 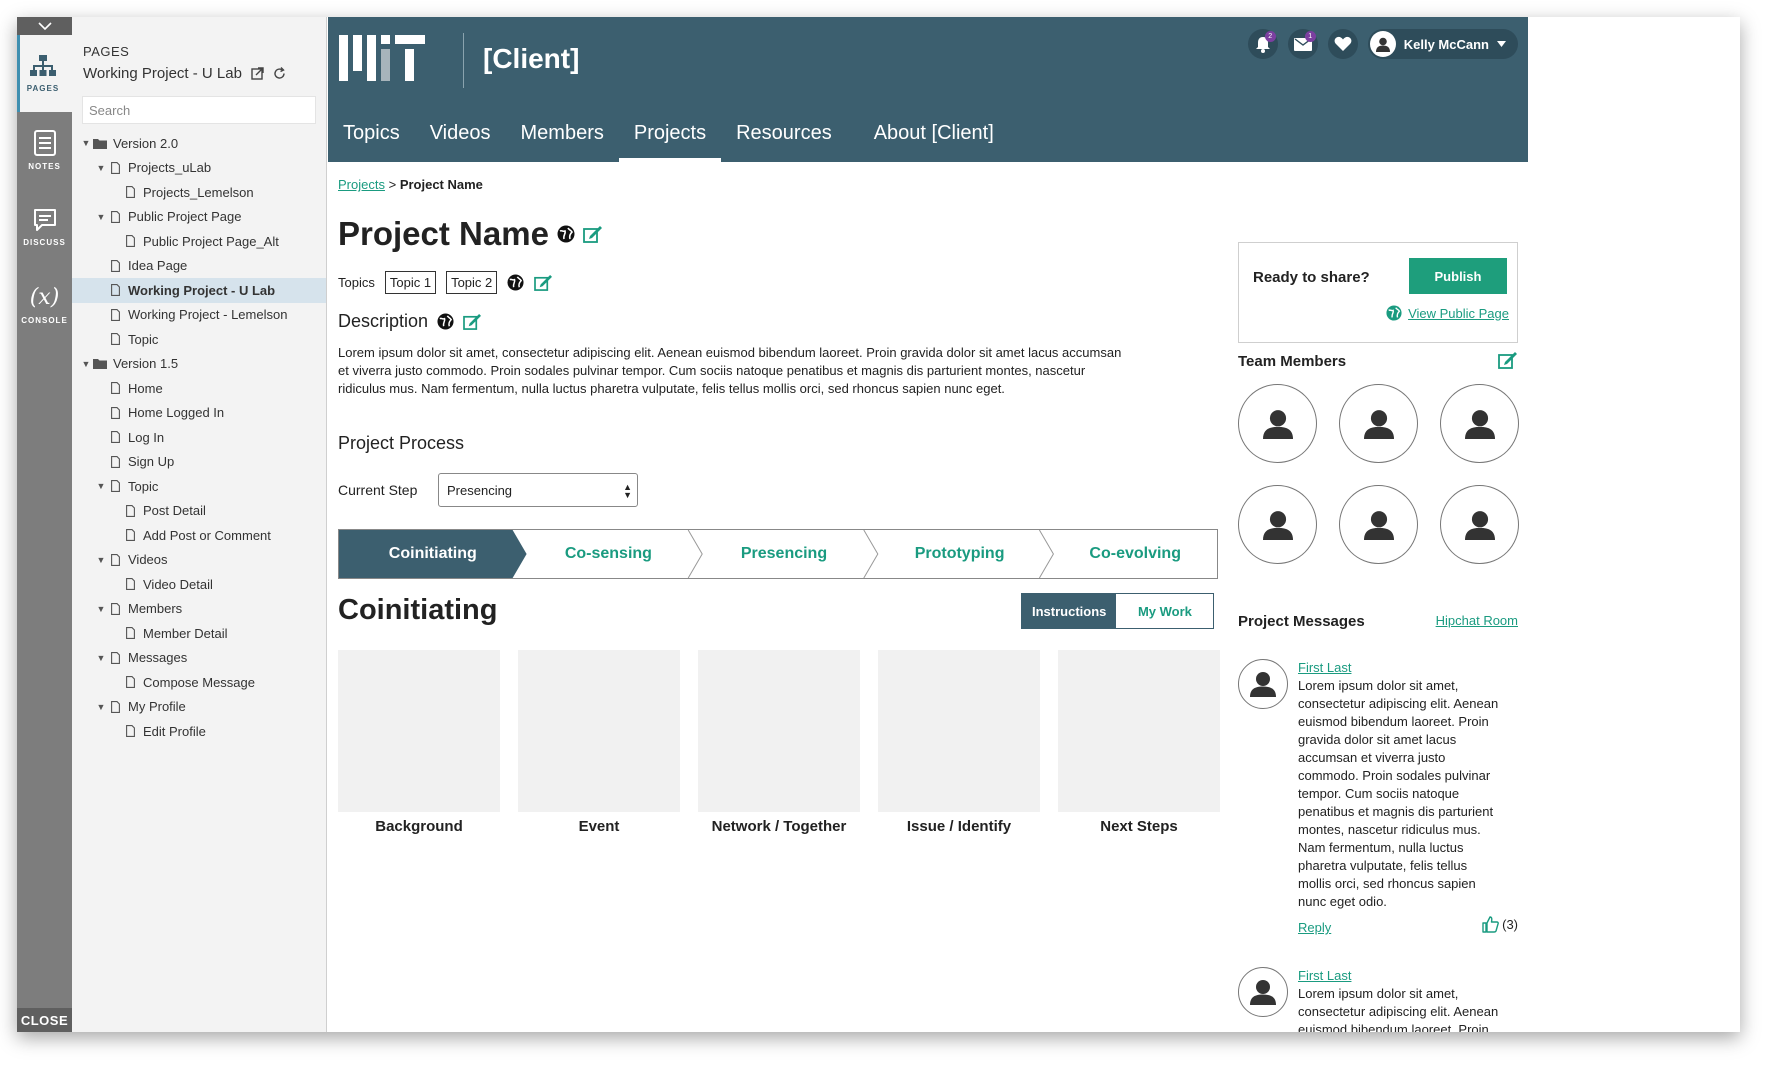 What do you see at coordinates (199, 217) in the screenshot?
I see `tree-item: ▼ Public Project Page` at bounding box center [199, 217].